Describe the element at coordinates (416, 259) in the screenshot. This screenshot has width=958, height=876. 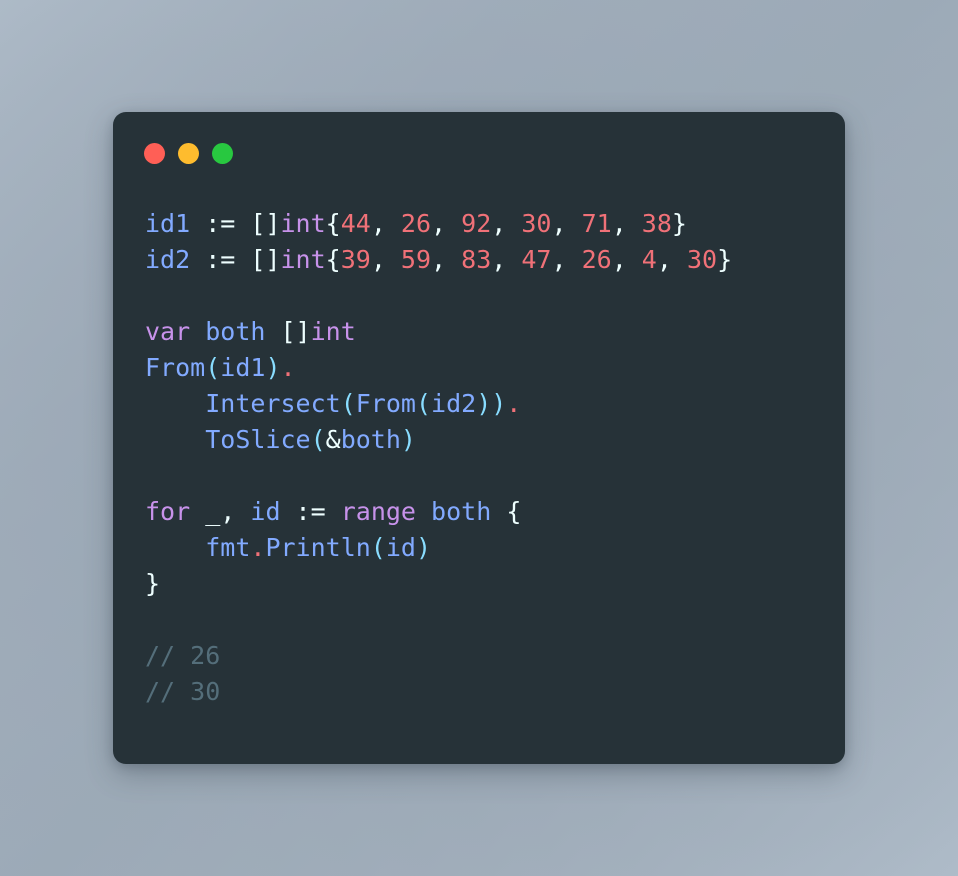
I see `code-token: 59` at that location.